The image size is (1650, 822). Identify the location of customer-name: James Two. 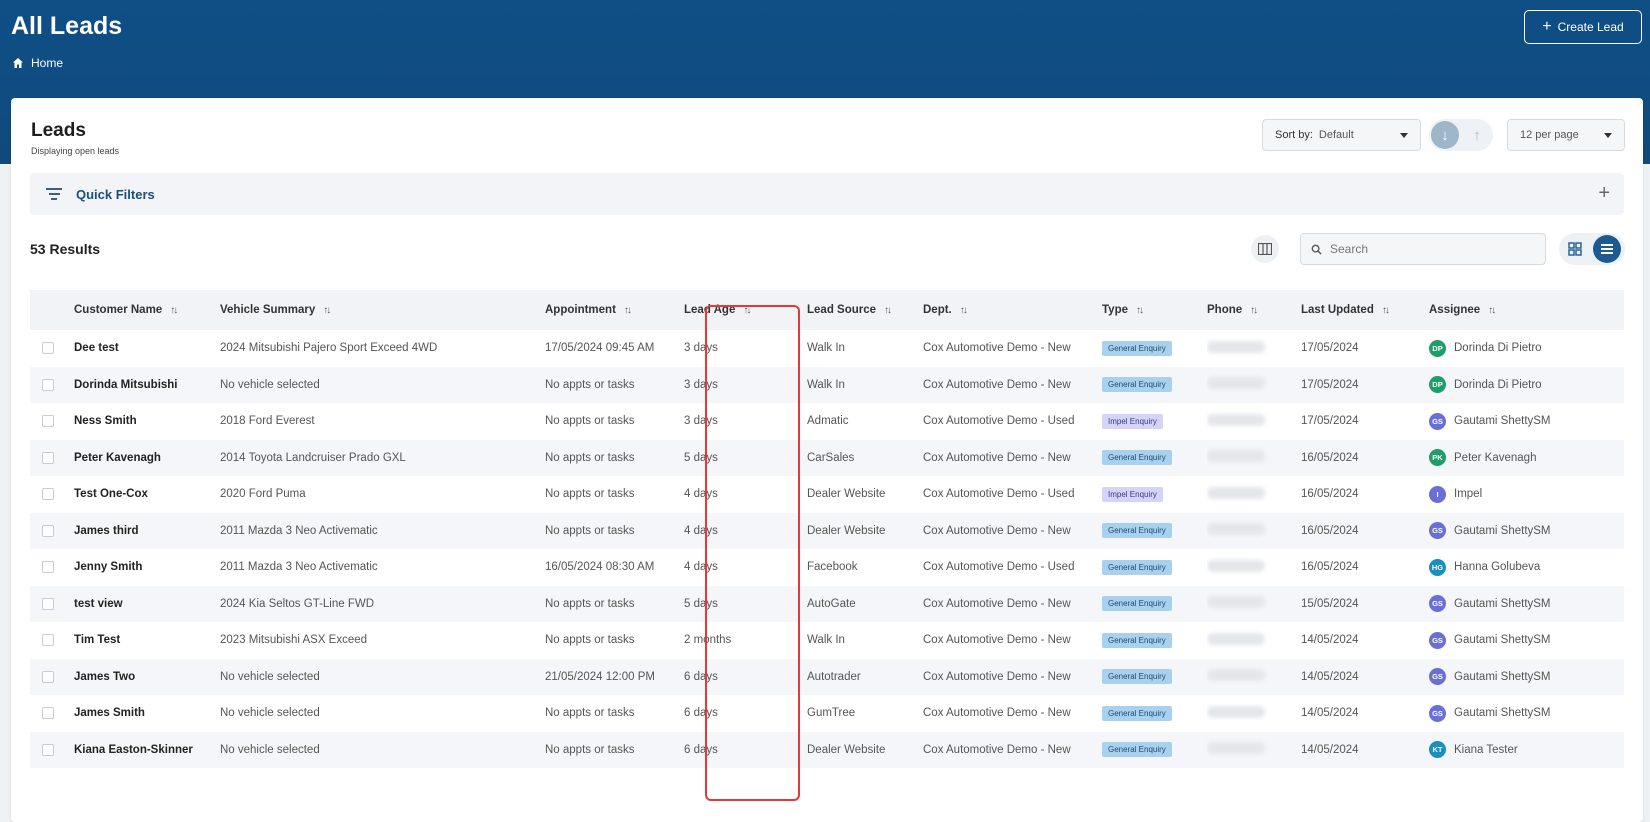
(147, 677).